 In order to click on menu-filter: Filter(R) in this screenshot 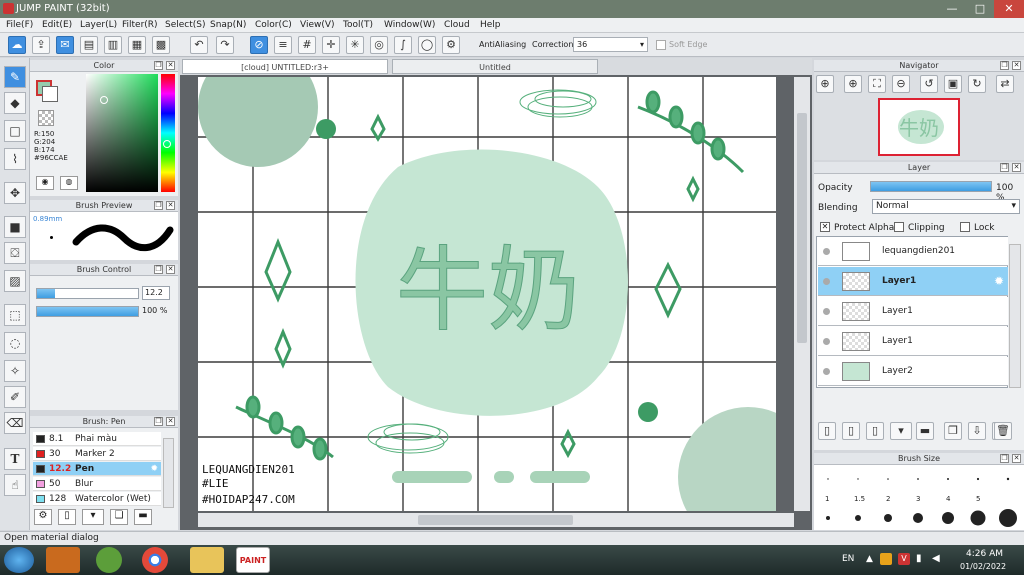, I will do `click(140, 25)`.